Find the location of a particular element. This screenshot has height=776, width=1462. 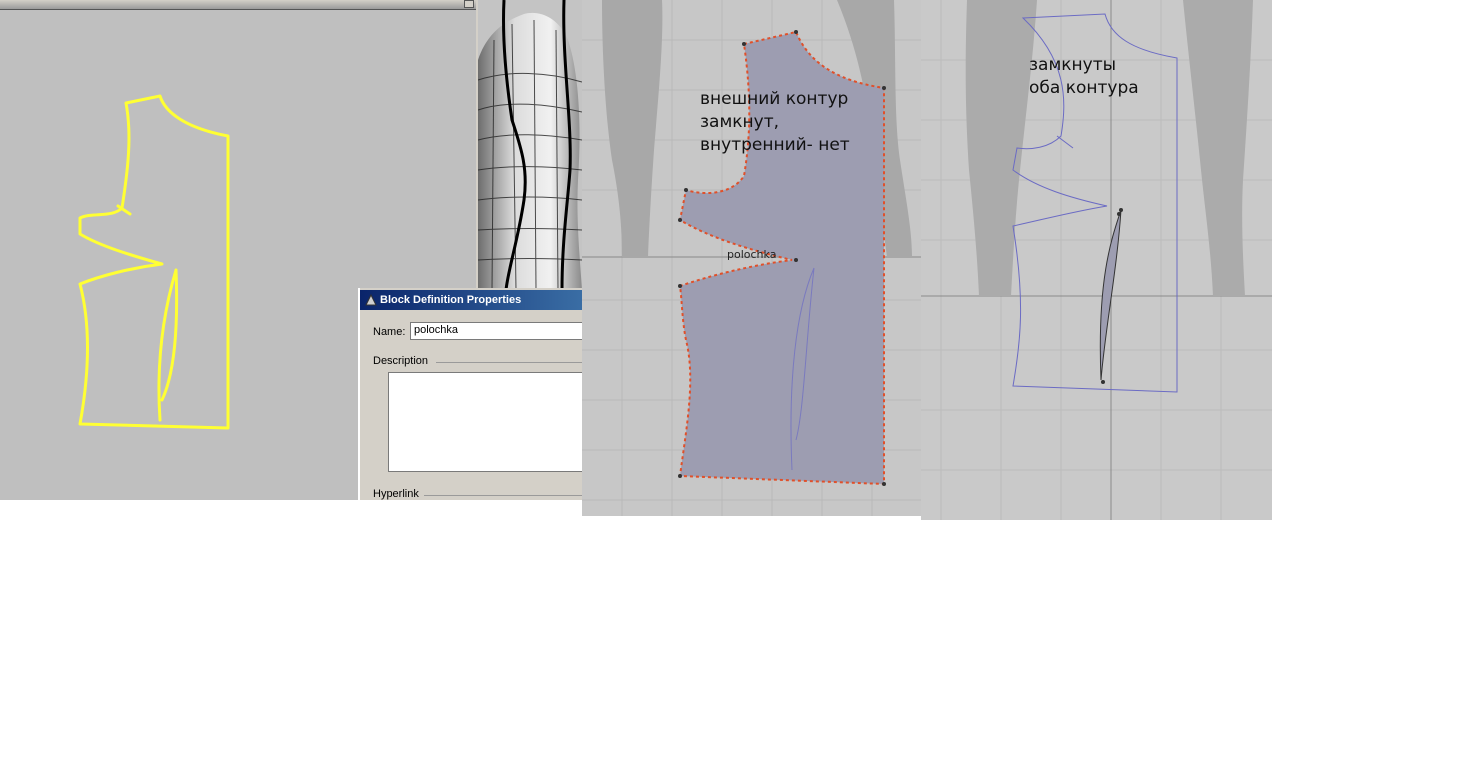

sketch-dart is located at coordinates (168, 345).